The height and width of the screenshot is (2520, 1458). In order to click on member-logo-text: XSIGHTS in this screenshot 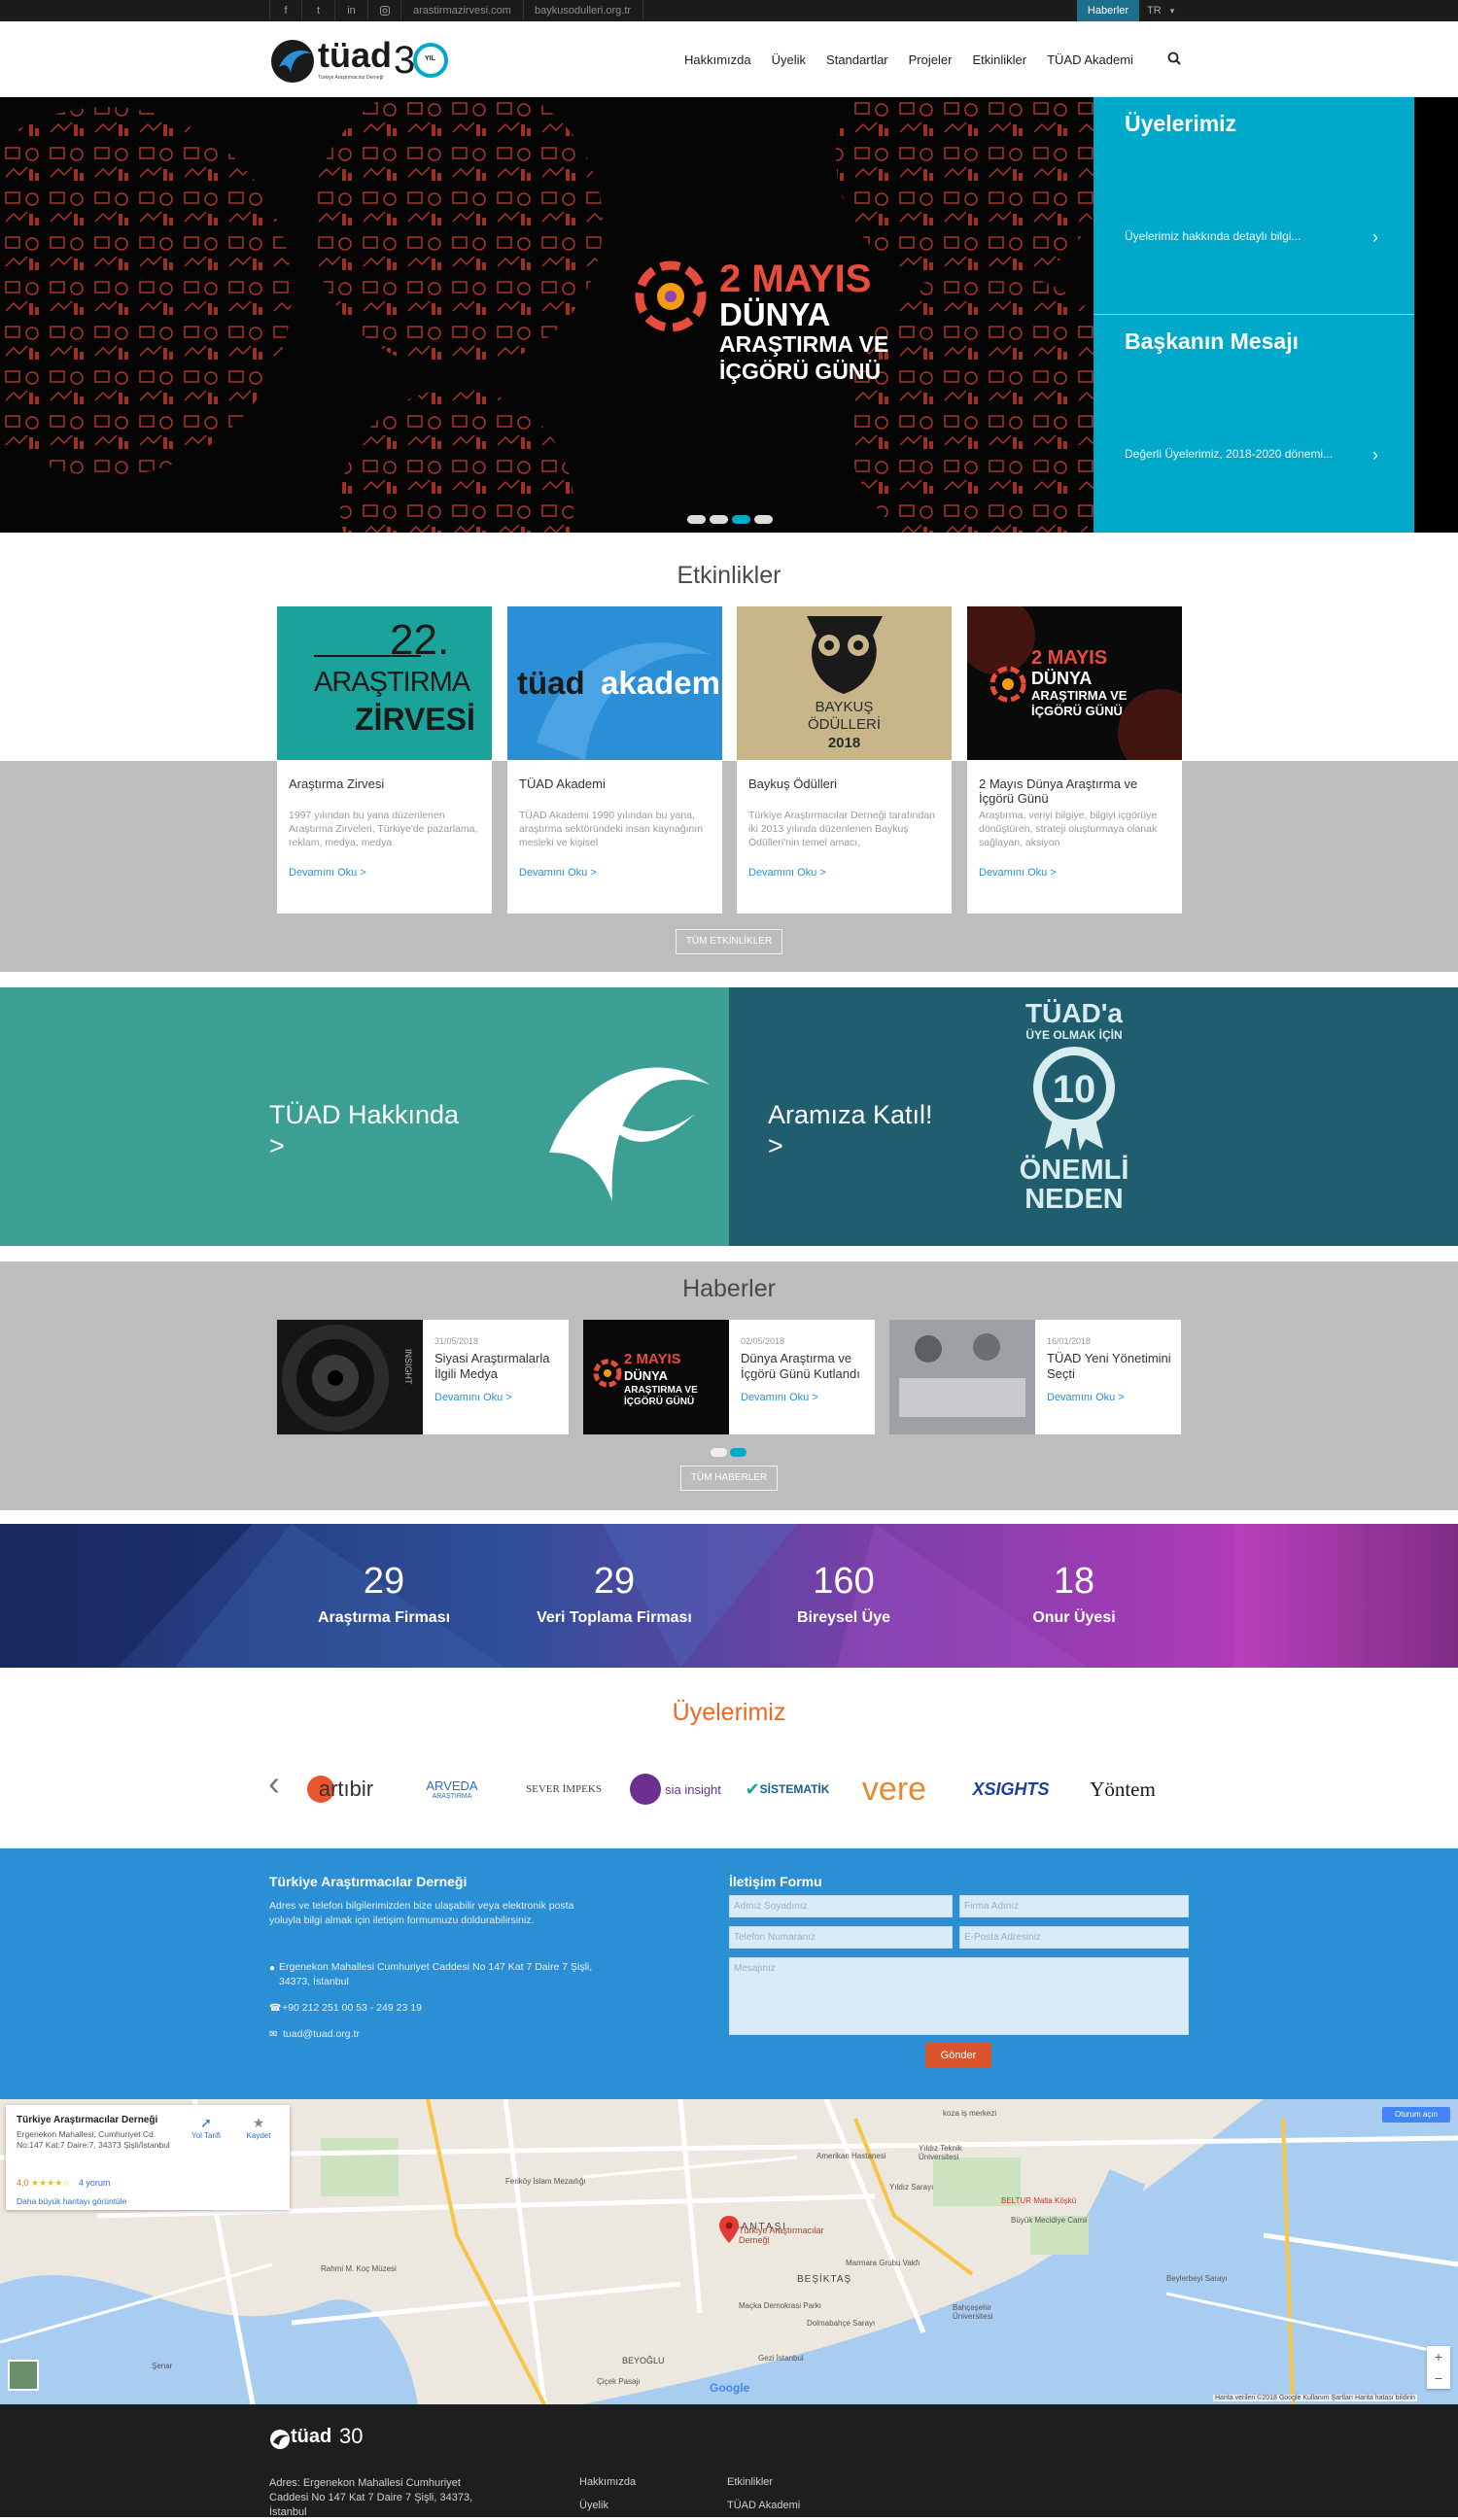, I will do `click(1011, 1788)`.